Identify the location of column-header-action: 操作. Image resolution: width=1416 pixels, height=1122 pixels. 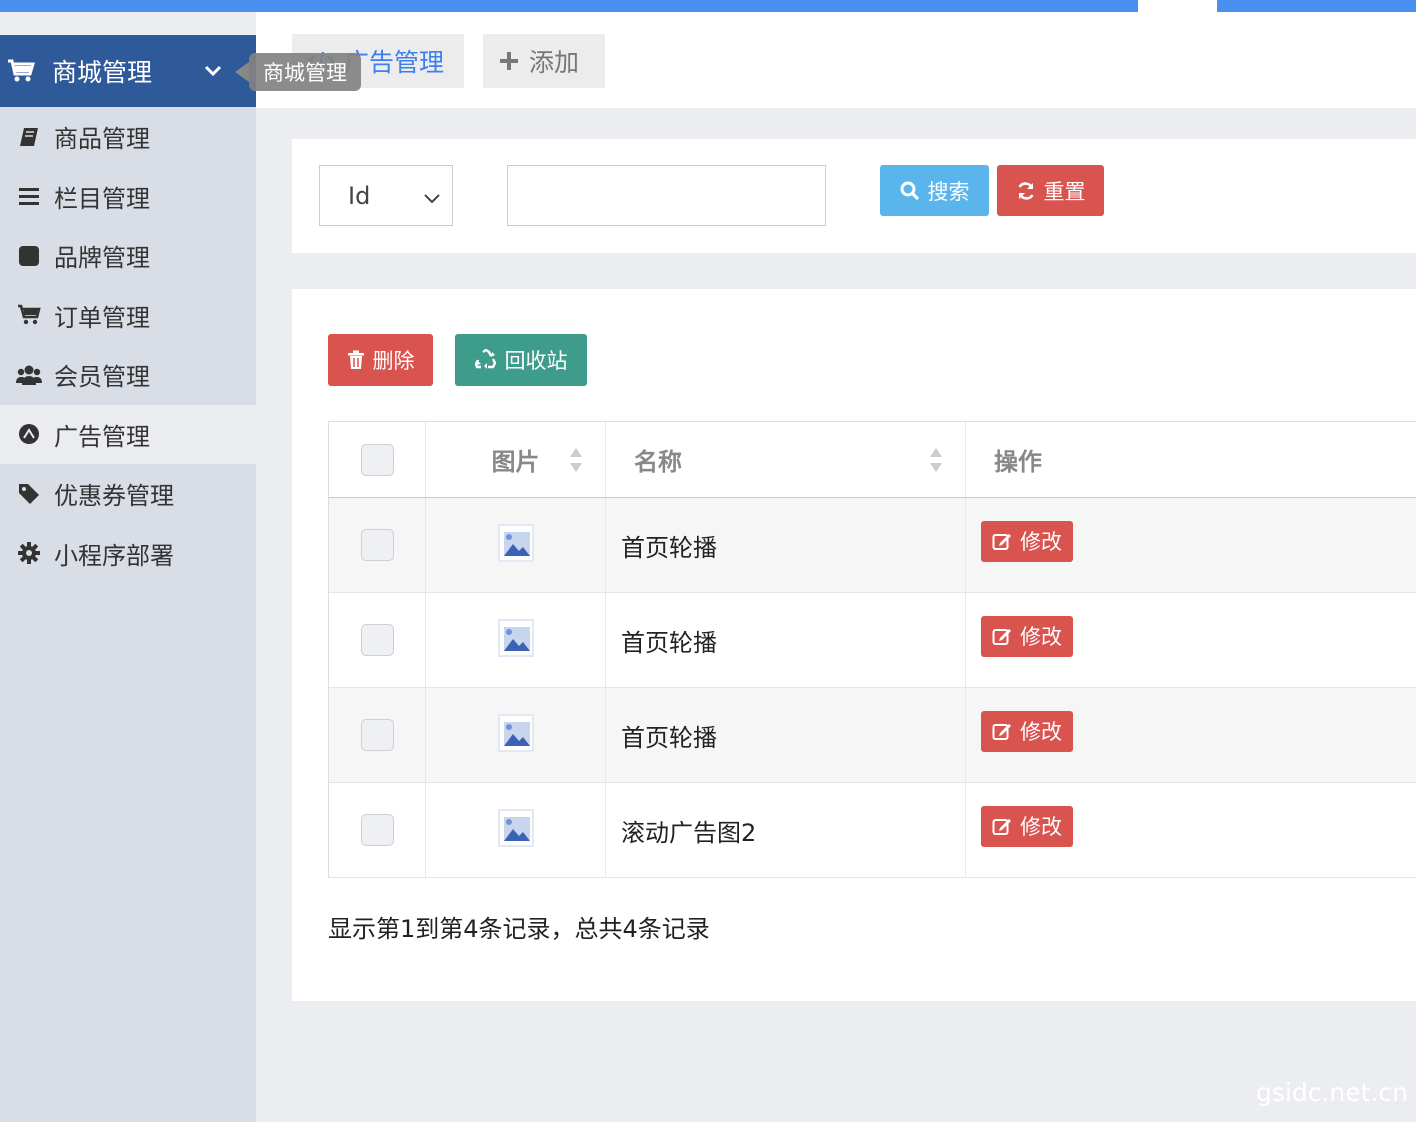
(1191, 459).